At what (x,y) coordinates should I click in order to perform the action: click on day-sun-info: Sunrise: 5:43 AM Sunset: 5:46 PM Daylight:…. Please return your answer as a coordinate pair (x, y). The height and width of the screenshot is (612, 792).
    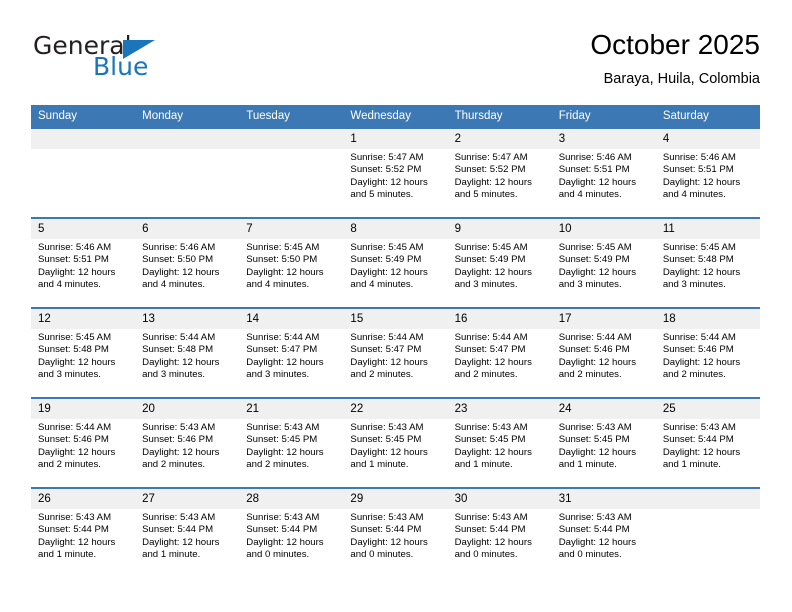
    Looking at the image, I should click on (187, 445).